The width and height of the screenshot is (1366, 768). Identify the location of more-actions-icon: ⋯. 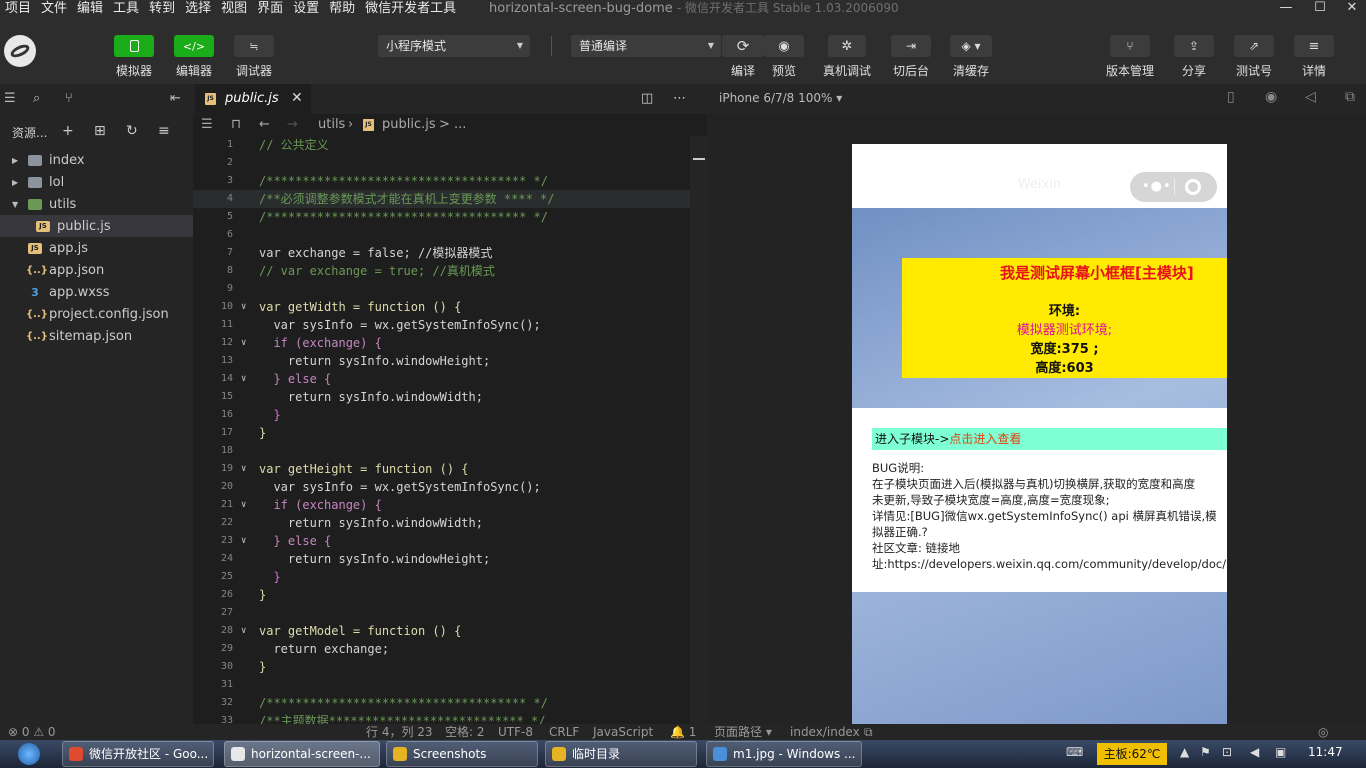
(679, 98).